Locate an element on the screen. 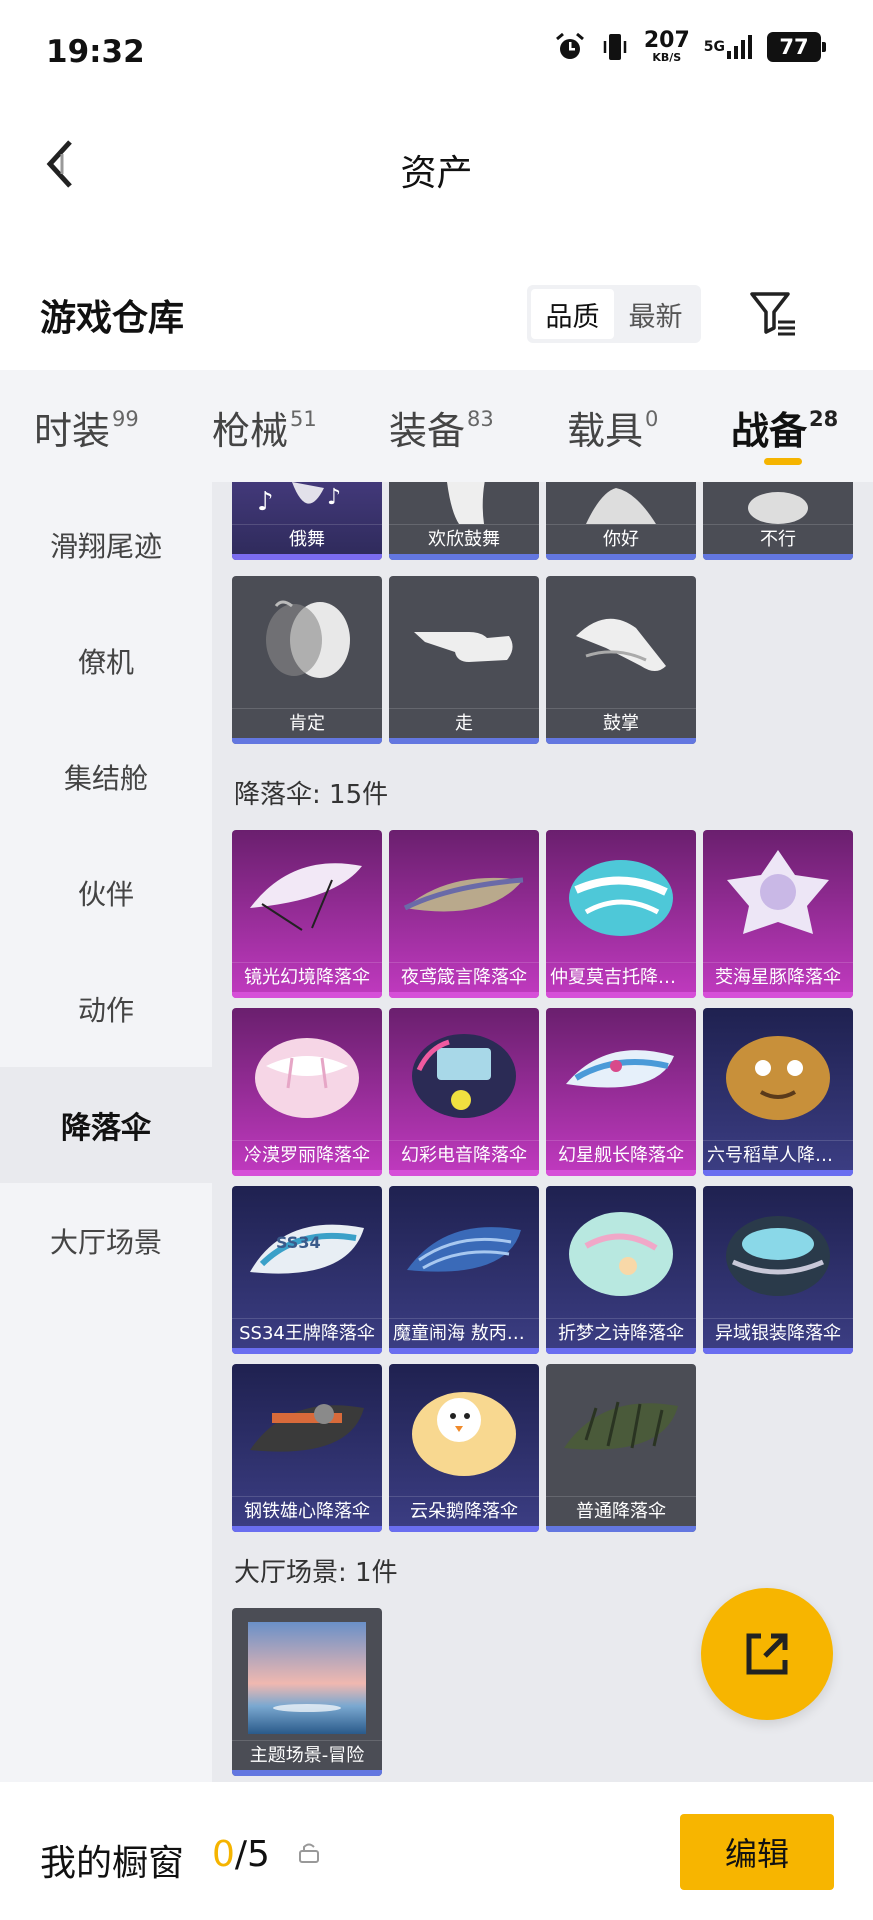 This screenshot has height=1920, width=873. sidebar-item-wingman: 僚机 is located at coordinates (106, 661).